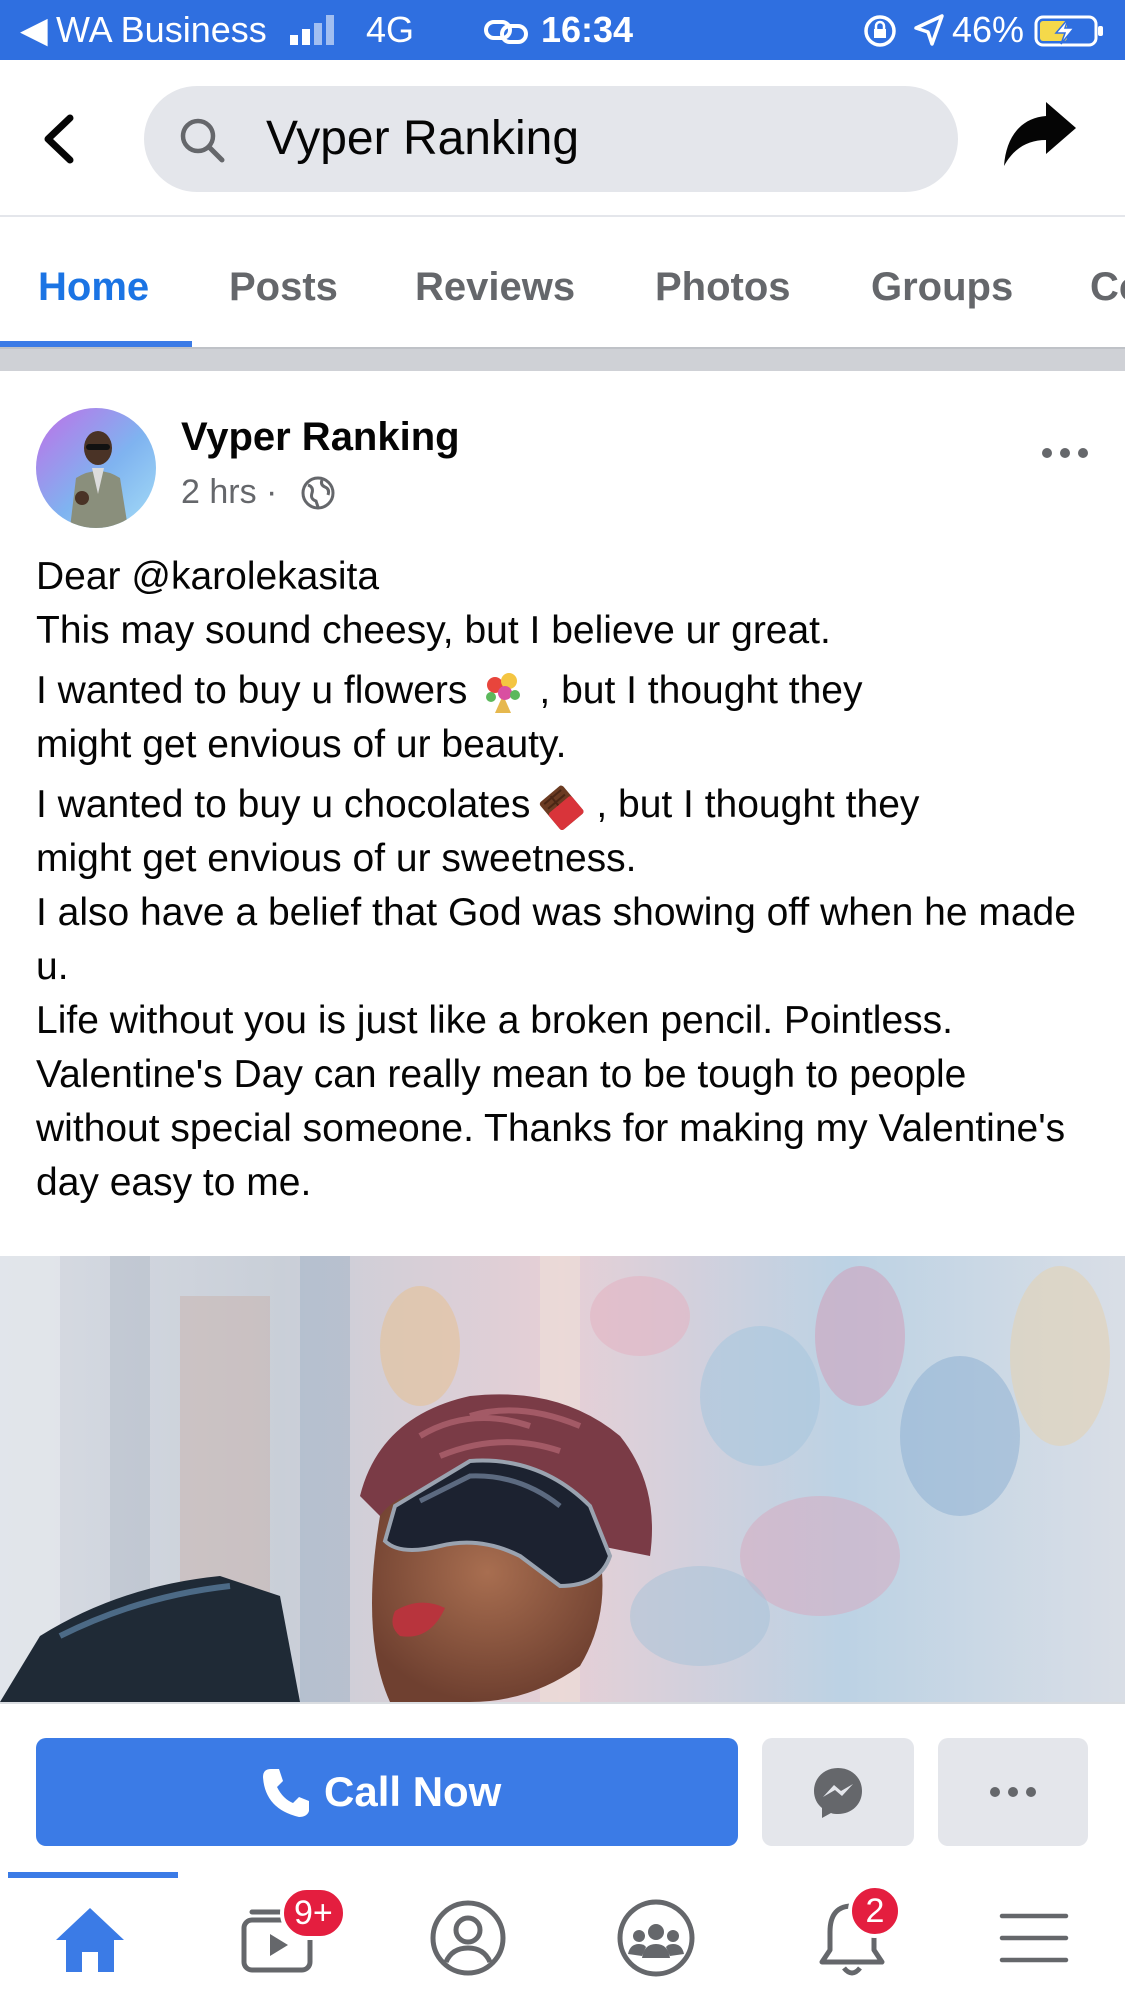 The image size is (1125, 2001). What do you see at coordinates (1107, 287) in the screenshot?
I see `tab-community: Co` at bounding box center [1107, 287].